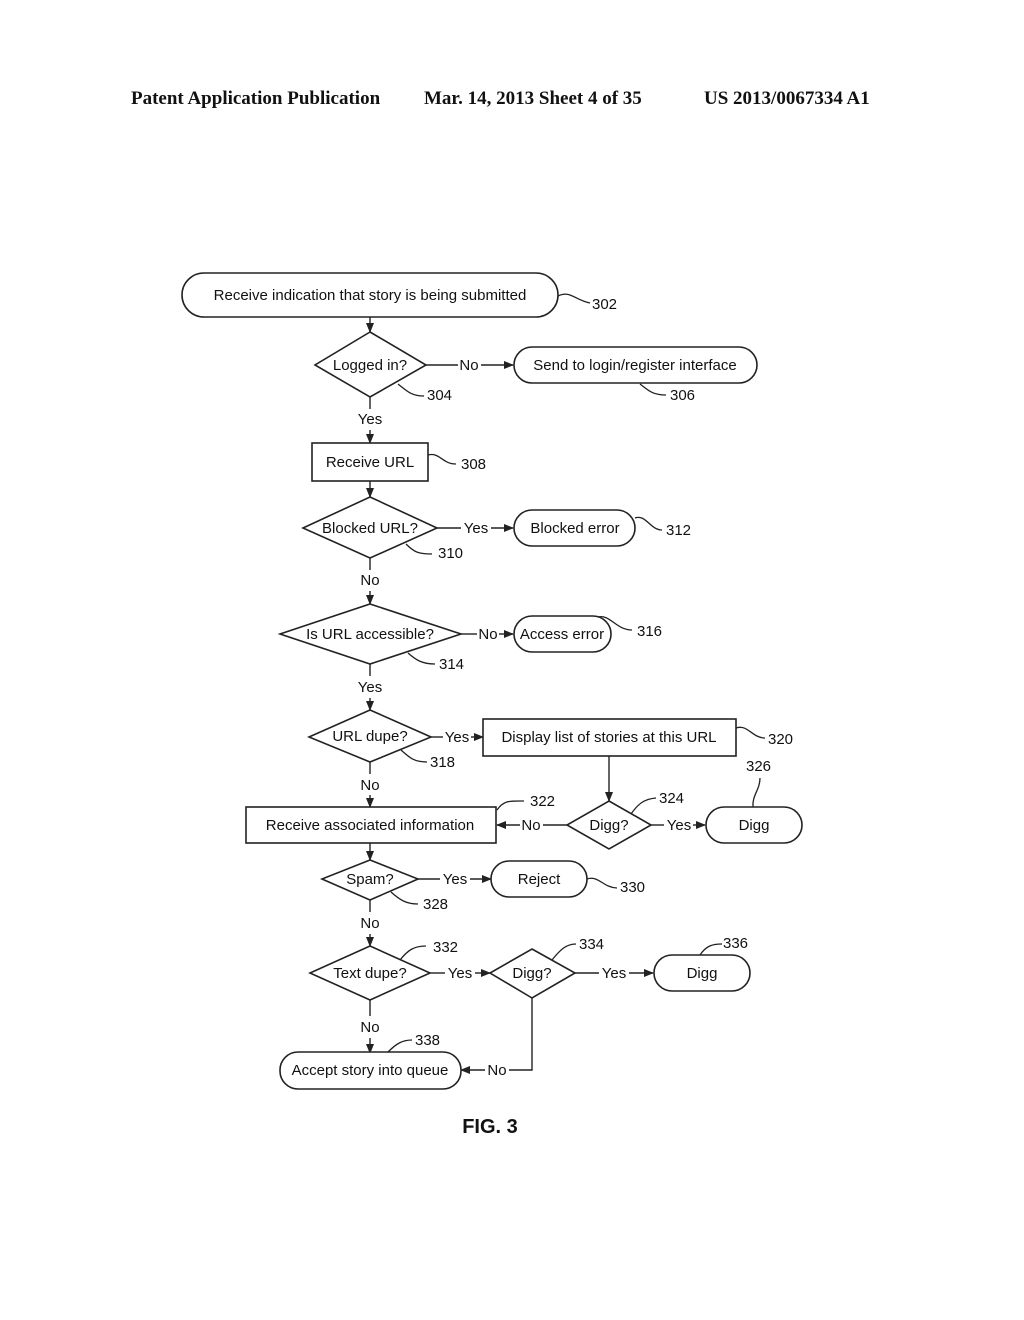 This screenshot has width=1024, height=1320. Describe the element at coordinates (435, 904) in the screenshot. I see `ref-328: 328` at that location.